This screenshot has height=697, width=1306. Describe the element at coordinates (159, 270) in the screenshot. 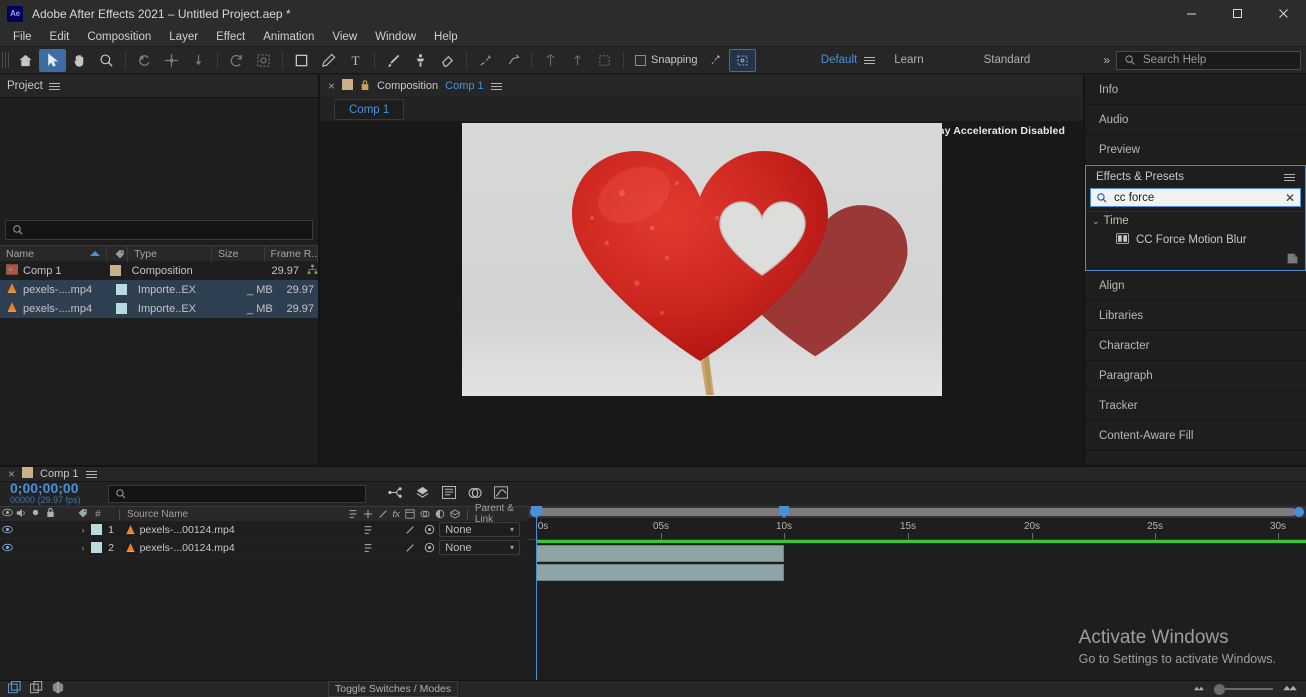

I see `table-row: Comp 1 Composition 29.97` at that location.